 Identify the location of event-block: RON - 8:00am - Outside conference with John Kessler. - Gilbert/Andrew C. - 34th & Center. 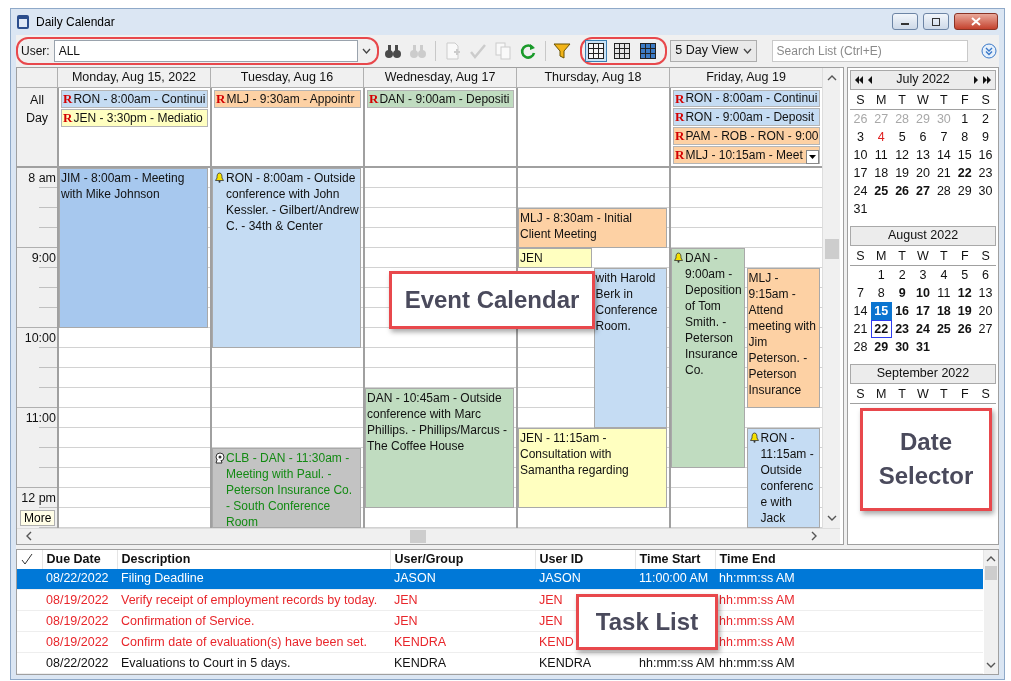
(286, 257).